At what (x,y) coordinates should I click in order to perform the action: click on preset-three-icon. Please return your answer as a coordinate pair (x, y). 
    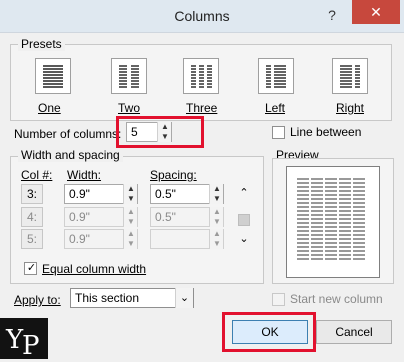
    Looking at the image, I should click on (201, 76).